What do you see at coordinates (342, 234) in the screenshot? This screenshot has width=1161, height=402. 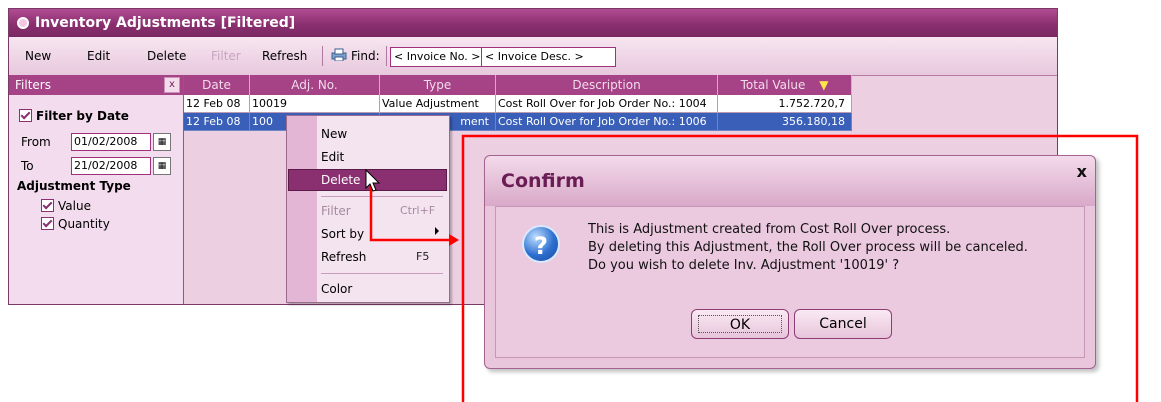 I see `menu-item-sort-by: Sort by` at bounding box center [342, 234].